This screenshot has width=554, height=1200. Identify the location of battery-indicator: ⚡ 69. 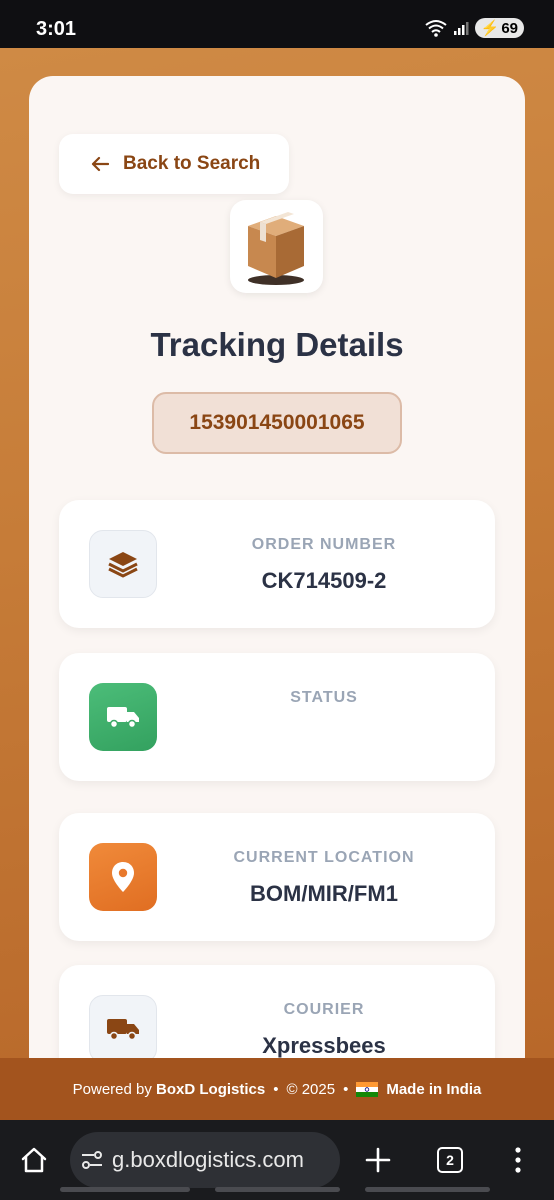
(499, 28).